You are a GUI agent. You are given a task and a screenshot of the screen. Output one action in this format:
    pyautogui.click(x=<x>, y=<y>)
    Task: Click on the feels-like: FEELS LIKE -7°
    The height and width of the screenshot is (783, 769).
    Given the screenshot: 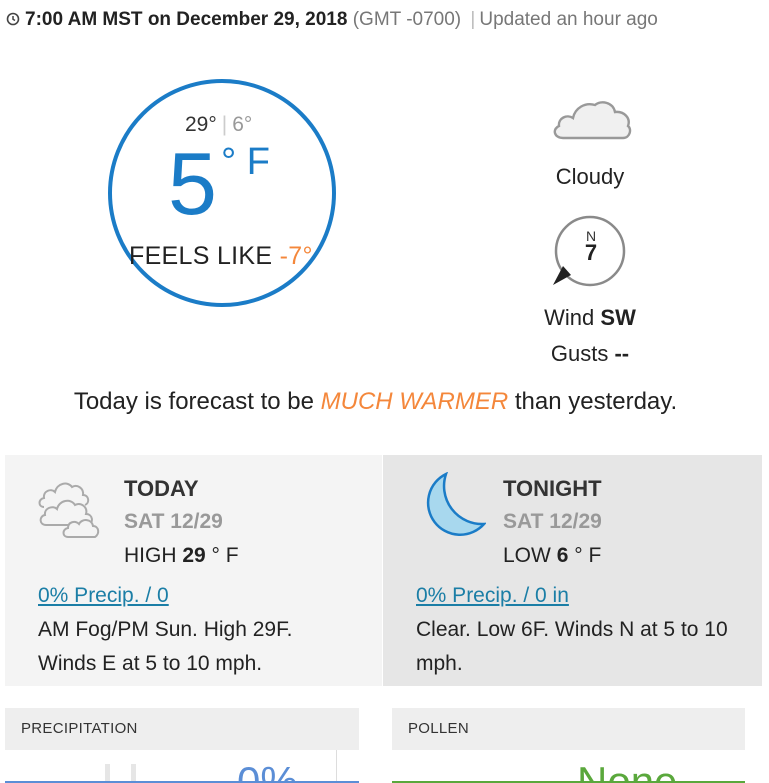 What is the action you would take?
    pyautogui.click(x=221, y=256)
    